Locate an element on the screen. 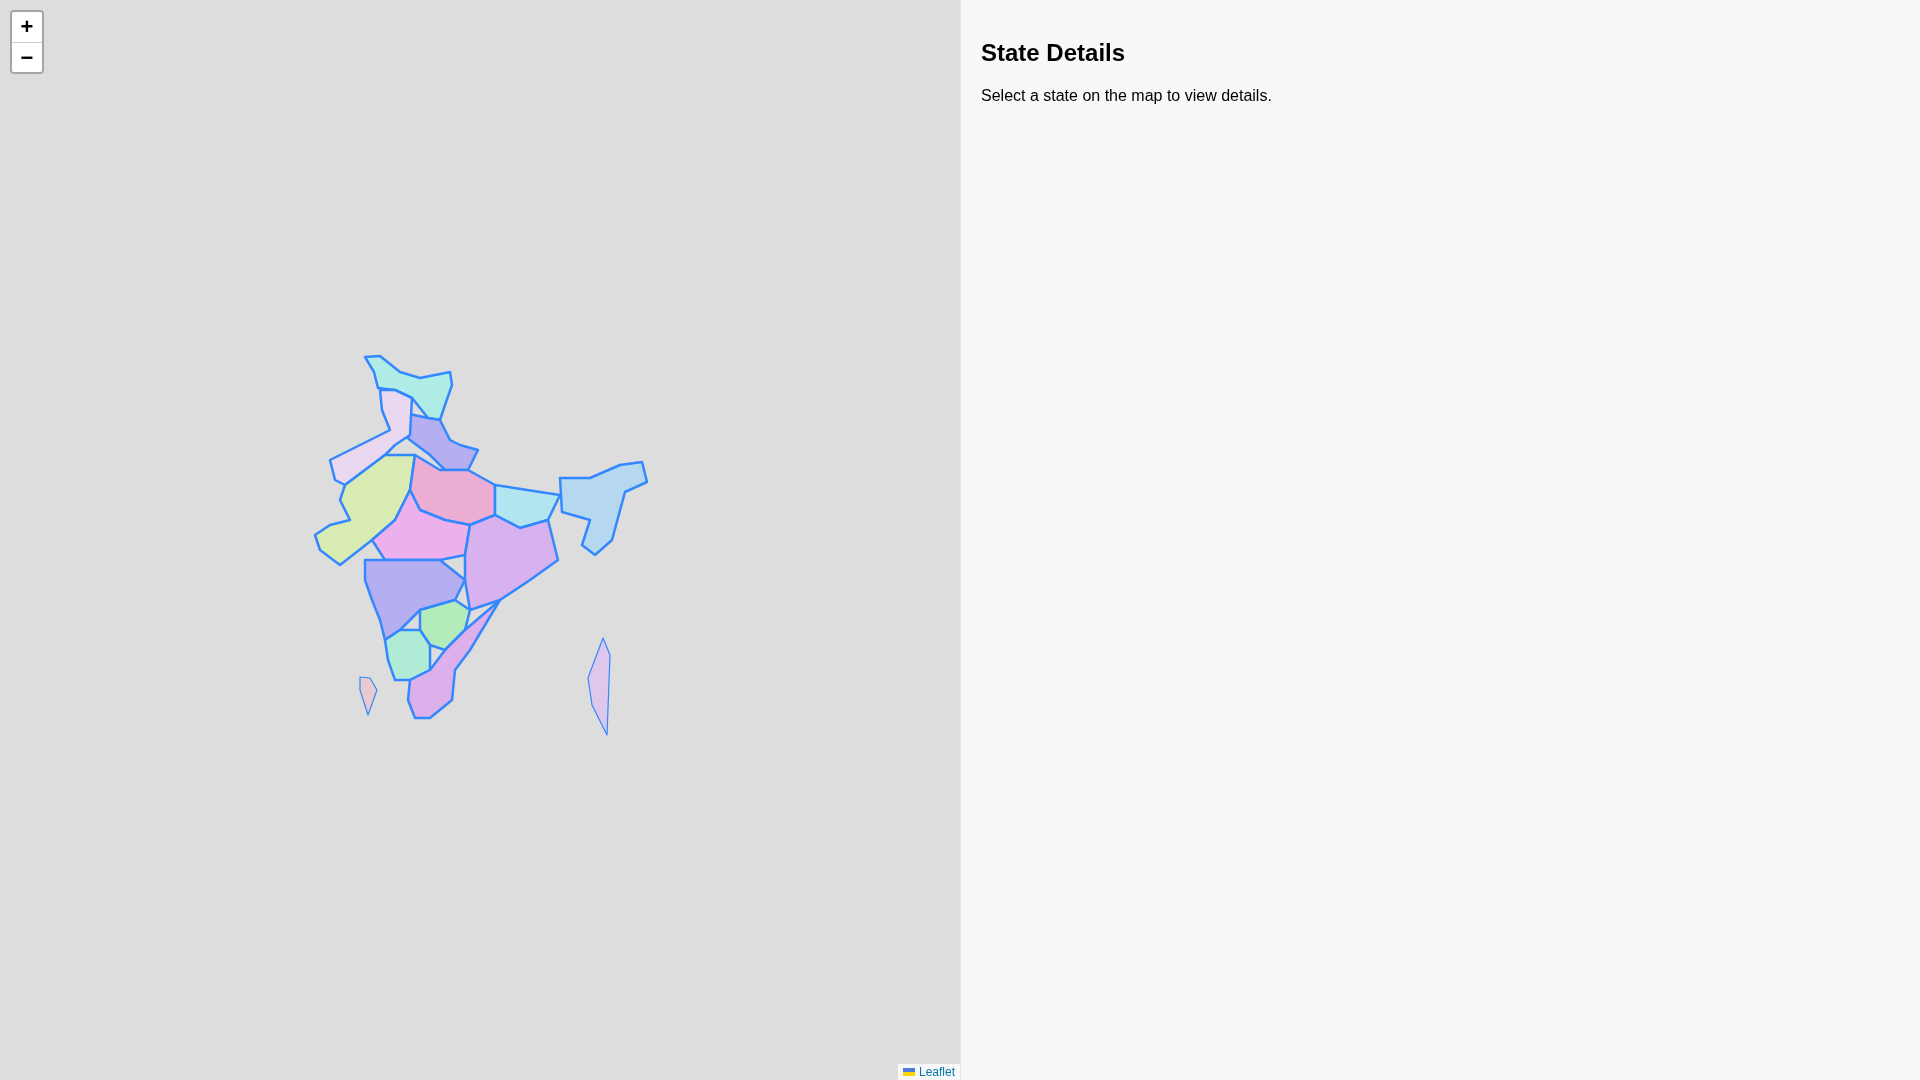 The width and height of the screenshot is (1920, 1080). zoom-in-button: + is located at coordinates (27, 27).